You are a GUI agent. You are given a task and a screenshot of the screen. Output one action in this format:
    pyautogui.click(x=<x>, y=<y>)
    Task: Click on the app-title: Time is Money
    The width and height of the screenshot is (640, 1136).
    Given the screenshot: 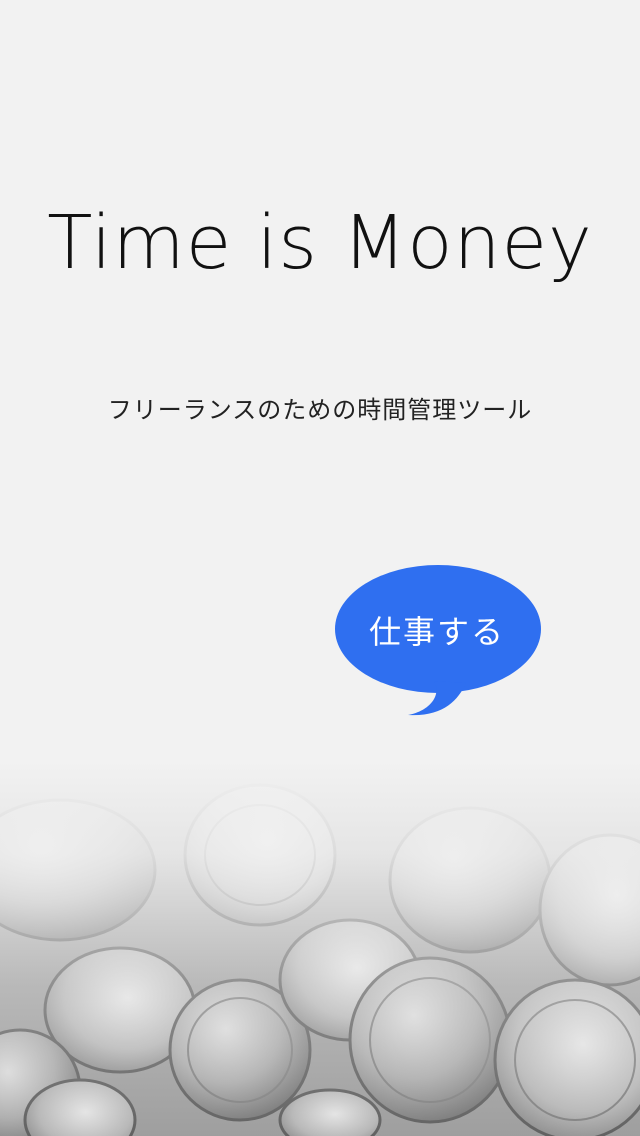 What is the action you would take?
    pyautogui.click(x=320, y=243)
    